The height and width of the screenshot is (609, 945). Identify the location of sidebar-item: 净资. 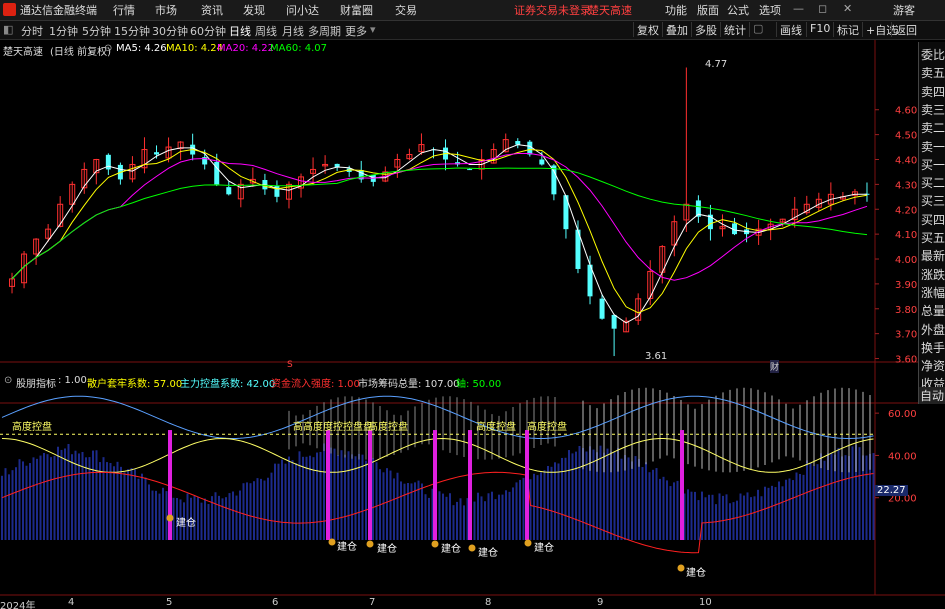
(933, 365).